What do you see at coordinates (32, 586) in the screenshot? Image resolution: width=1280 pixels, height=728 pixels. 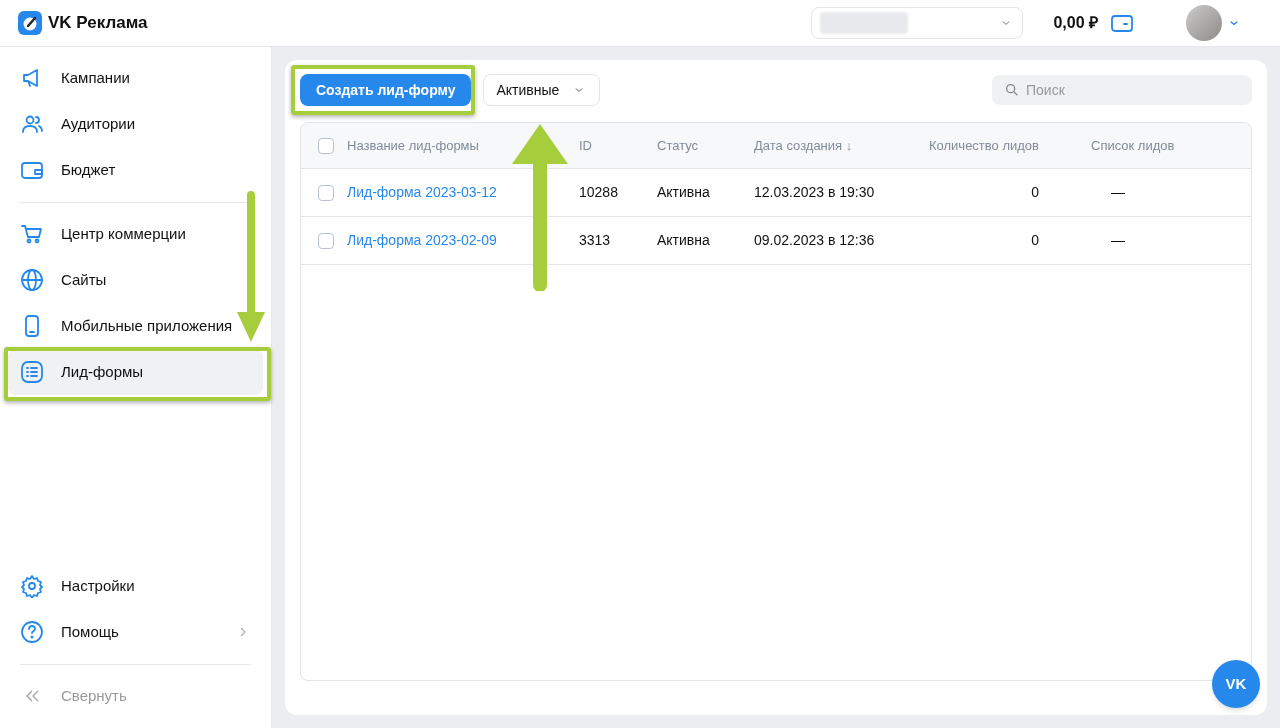 I see `settings-icon` at bounding box center [32, 586].